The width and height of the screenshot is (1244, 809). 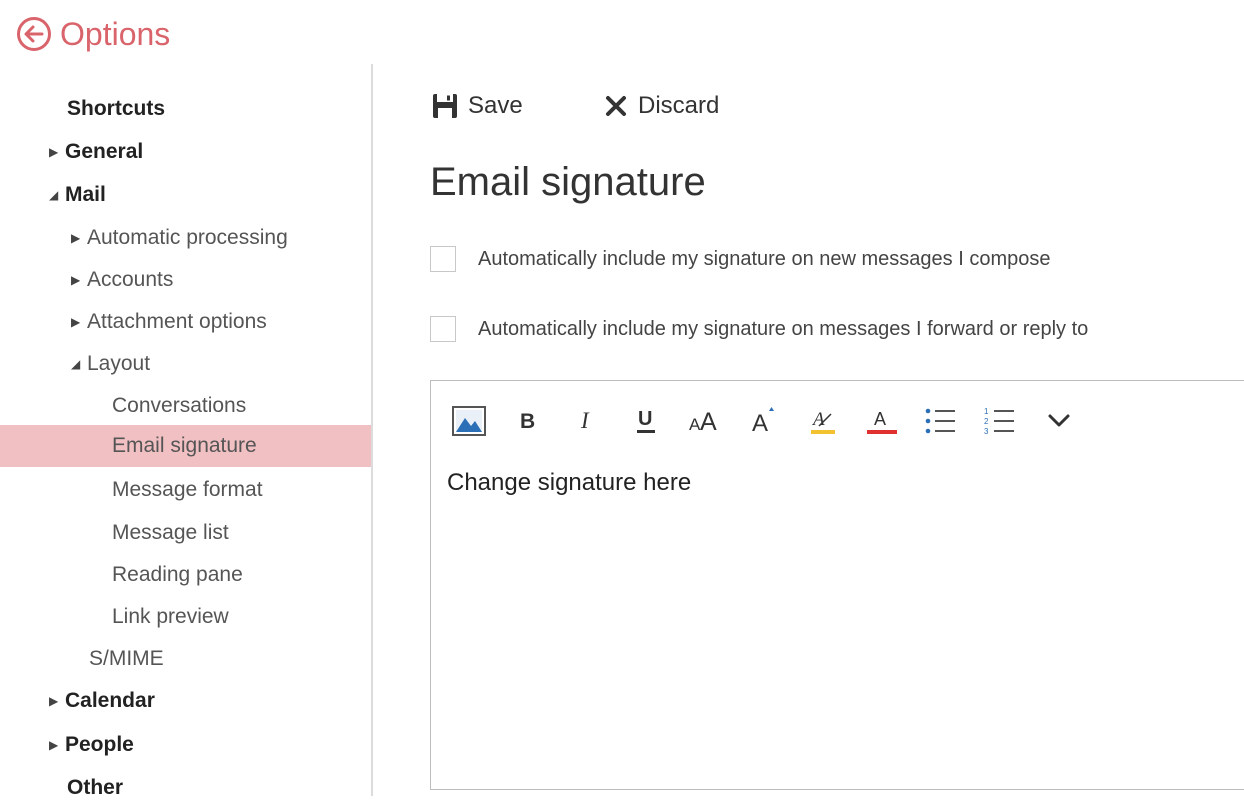 I want to click on sidebar-item-label: Reading pane, so click(x=177, y=574).